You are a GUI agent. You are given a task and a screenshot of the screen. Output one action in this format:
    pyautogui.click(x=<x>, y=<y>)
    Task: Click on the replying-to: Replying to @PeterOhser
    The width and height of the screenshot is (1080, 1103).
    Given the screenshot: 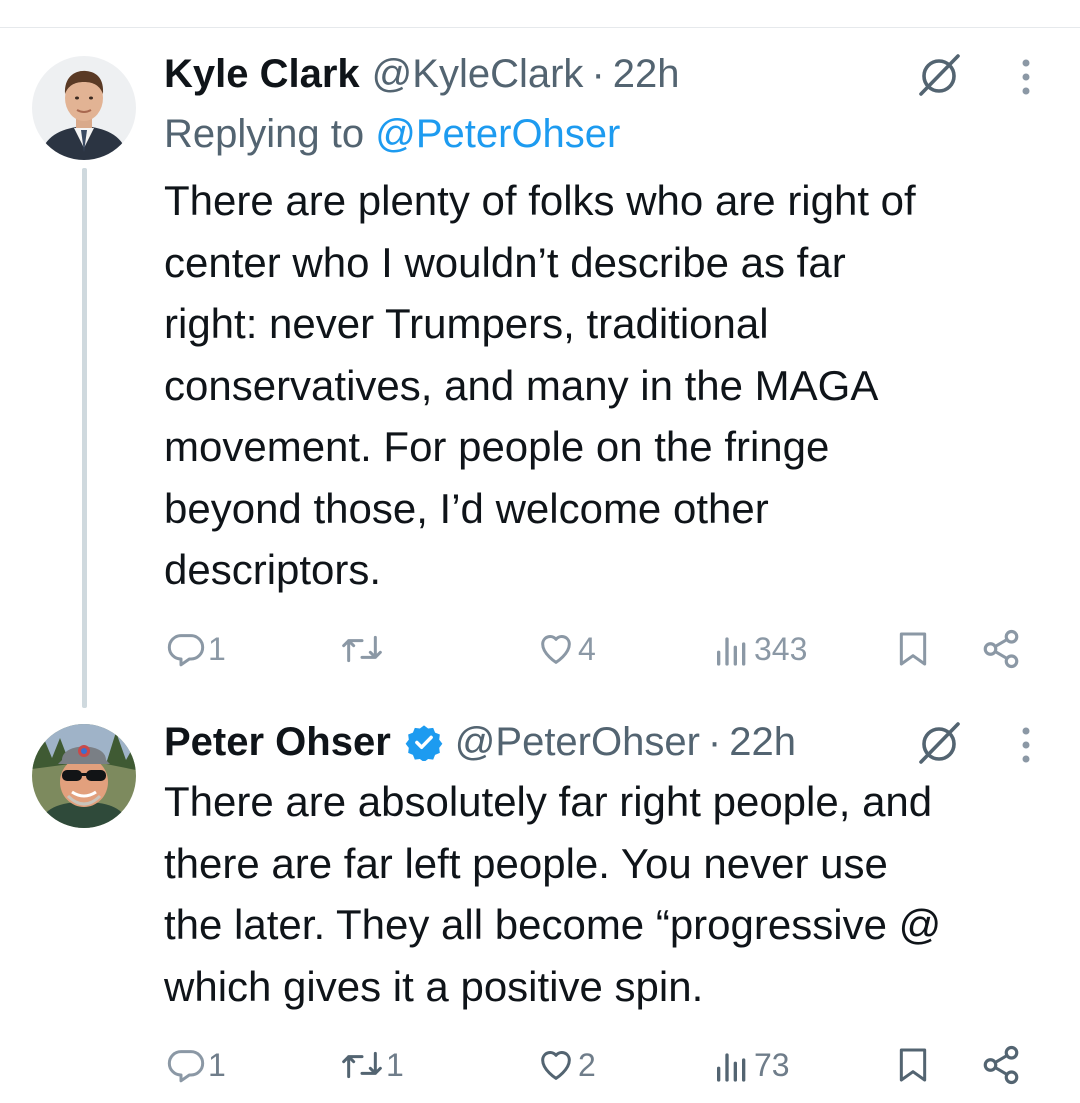 What is the action you would take?
    pyautogui.click(x=392, y=134)
    